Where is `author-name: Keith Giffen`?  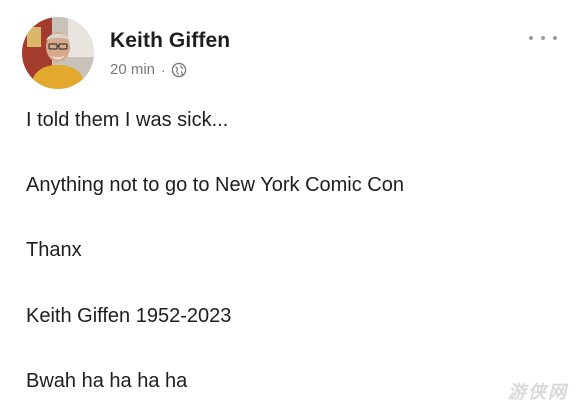
author-name: Keith Giffen is located at coordinates (170, 41).